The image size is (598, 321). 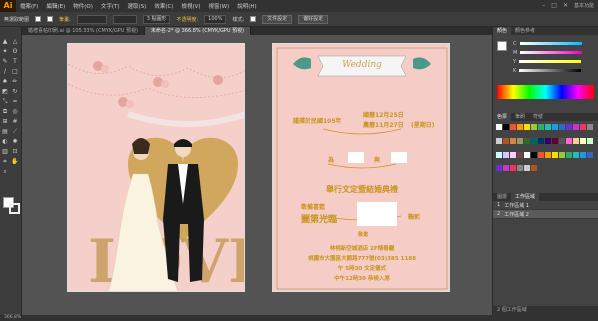 What do you see at coordinates (5, 172) in the screenshot?
I see `zoom-tool-icon: ⌕` at bounding box center [5, 172].